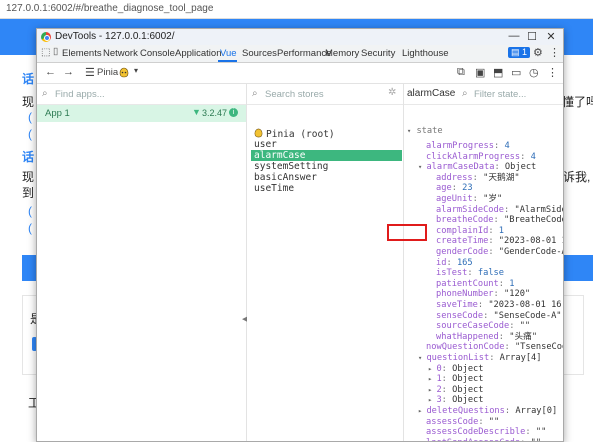  What do you see at coordinates (294, 134) in the screenshot?
I see `store-item: Pinia (root)` at bounding box center [294, 134].